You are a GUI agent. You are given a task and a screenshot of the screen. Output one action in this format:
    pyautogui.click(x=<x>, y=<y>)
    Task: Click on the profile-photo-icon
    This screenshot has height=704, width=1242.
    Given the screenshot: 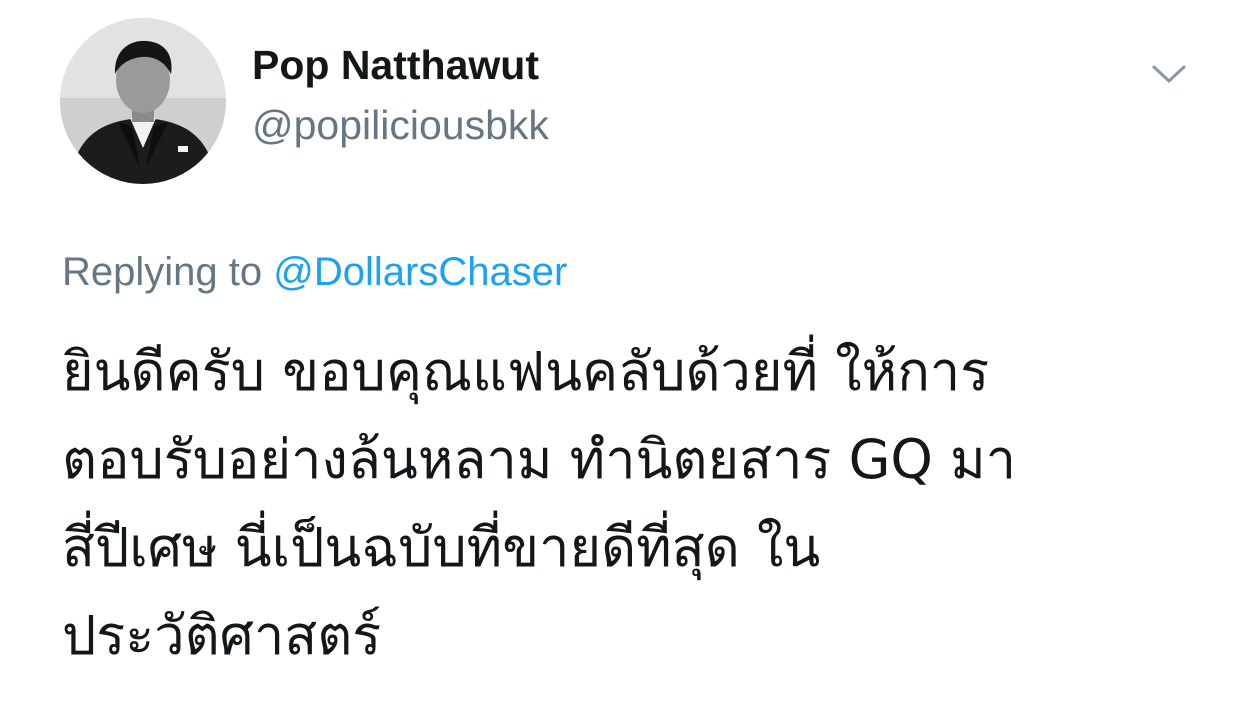 What is the action you would take?
    pyautogui.click(x=143, y=101)
    